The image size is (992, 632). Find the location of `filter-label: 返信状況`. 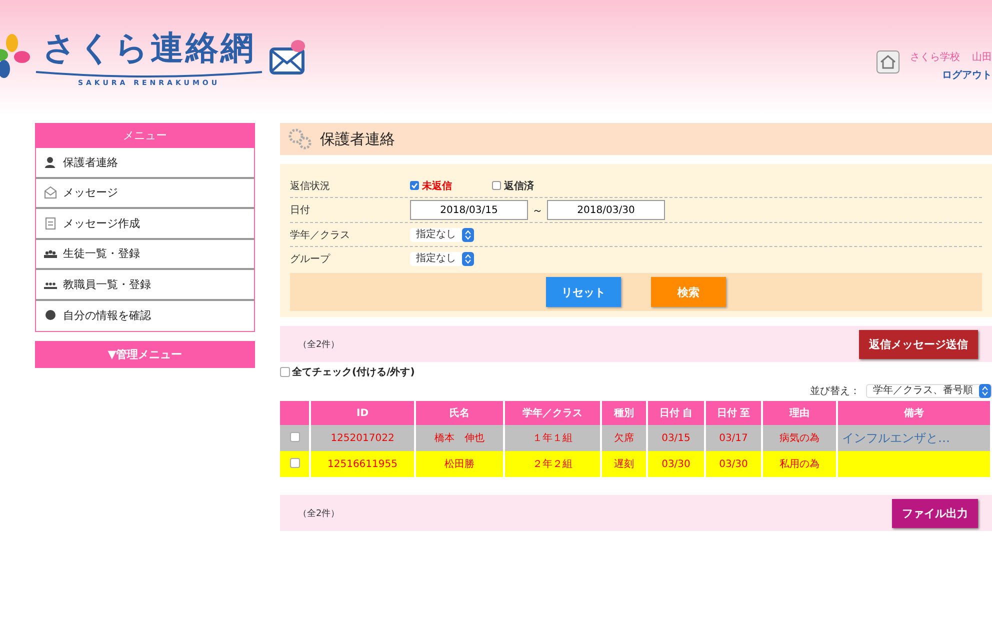

filter-label: 返信状況 is located at coordinates (310, 186).